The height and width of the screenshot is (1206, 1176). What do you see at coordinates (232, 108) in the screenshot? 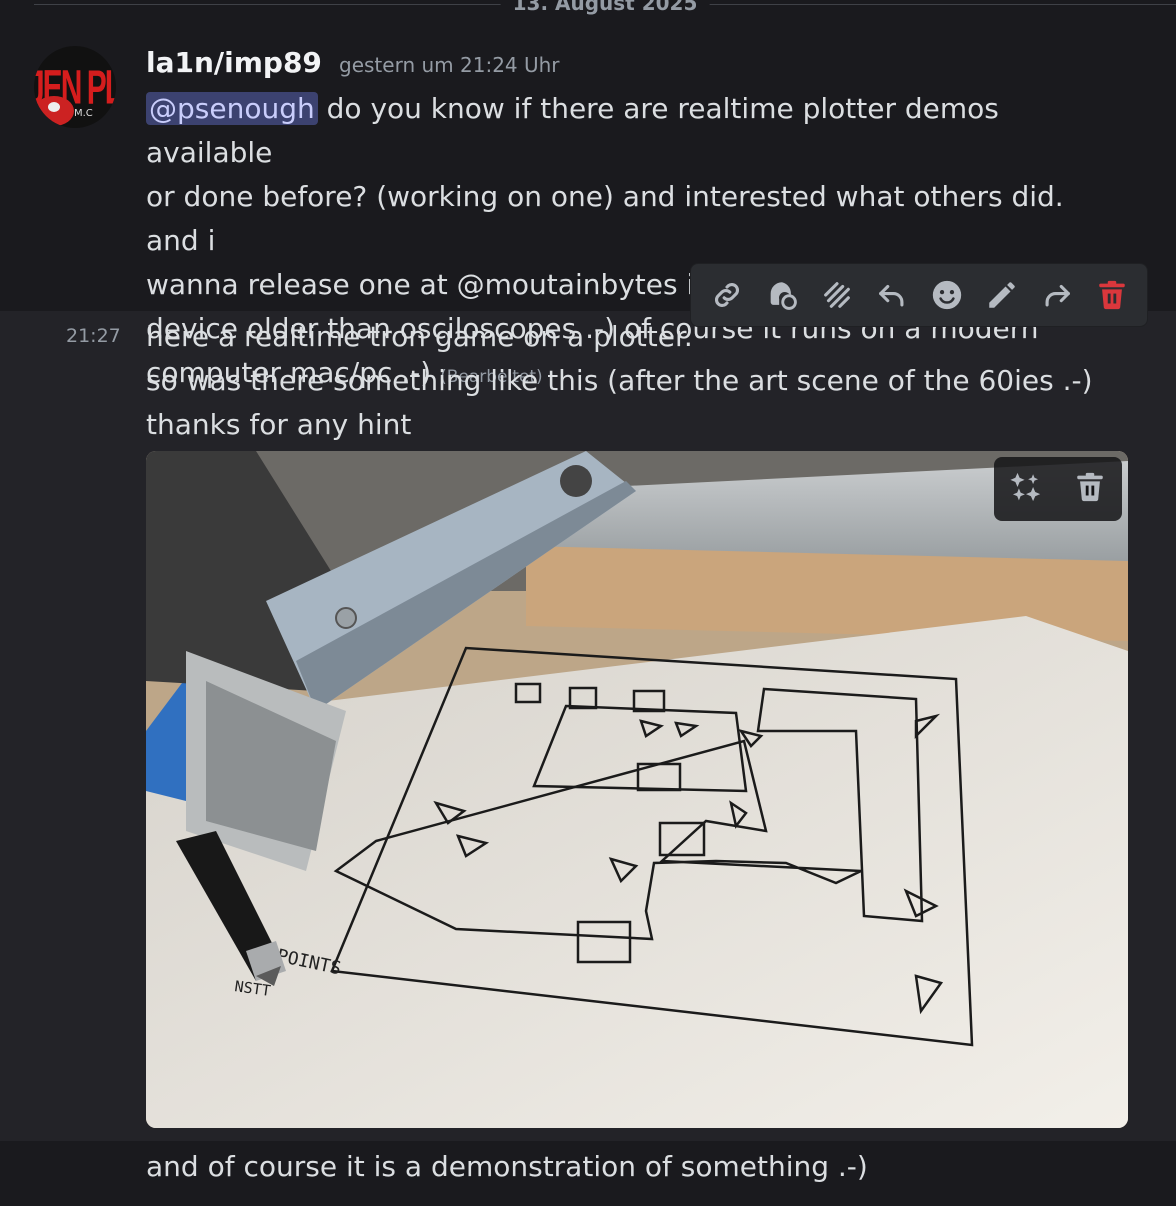
I see `user-mention: @psenough` at bounding box center [232, 108].